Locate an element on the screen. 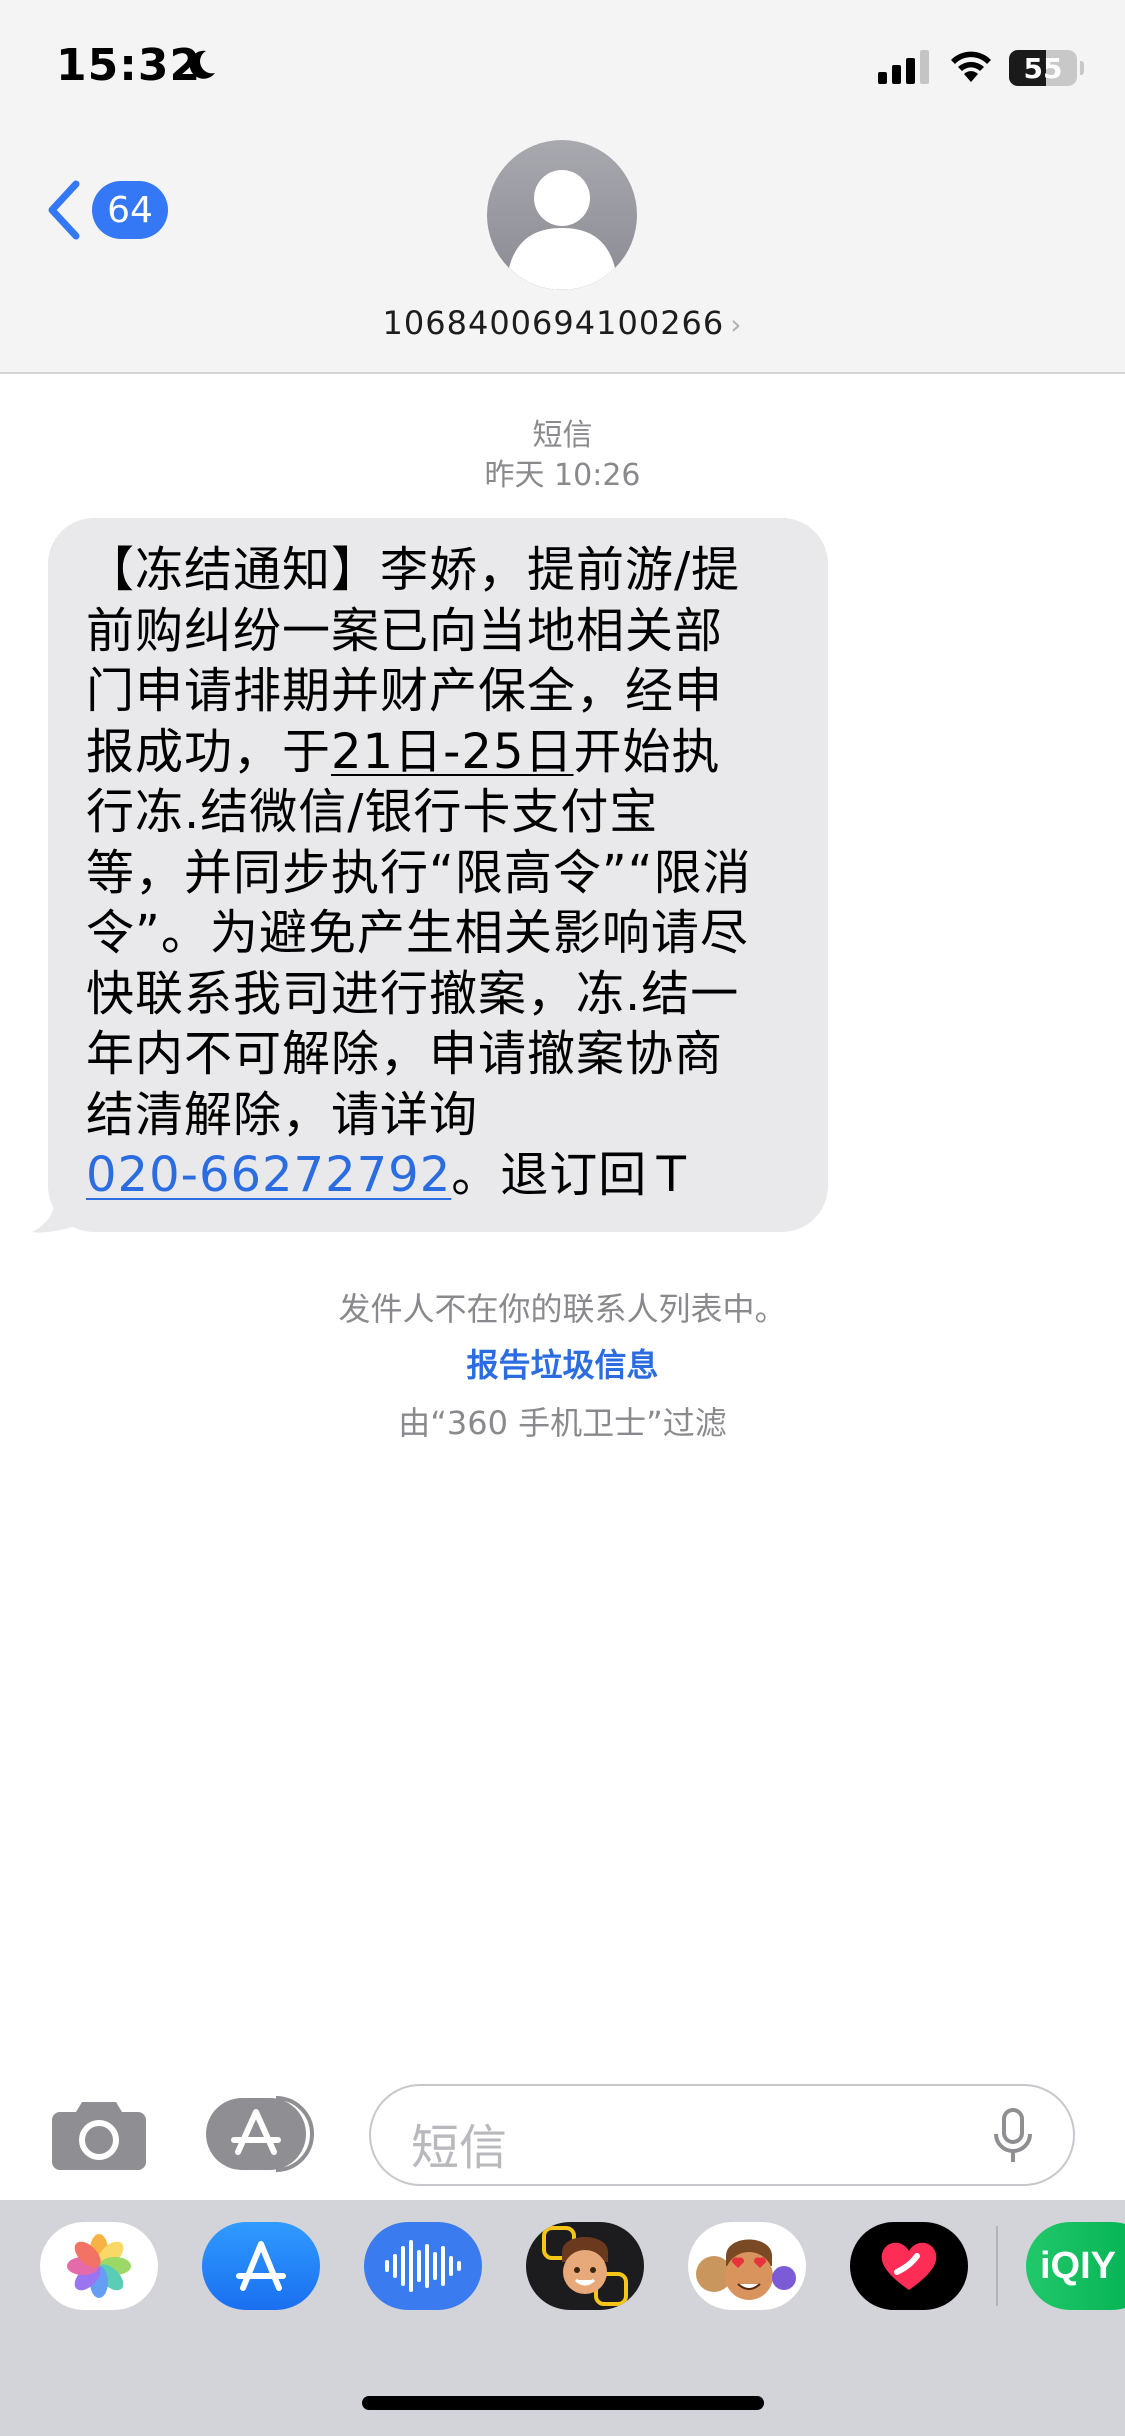 This screenshot has height=2436, width=1125. battery-percent: 55 is located at coordinates (1043, 68).